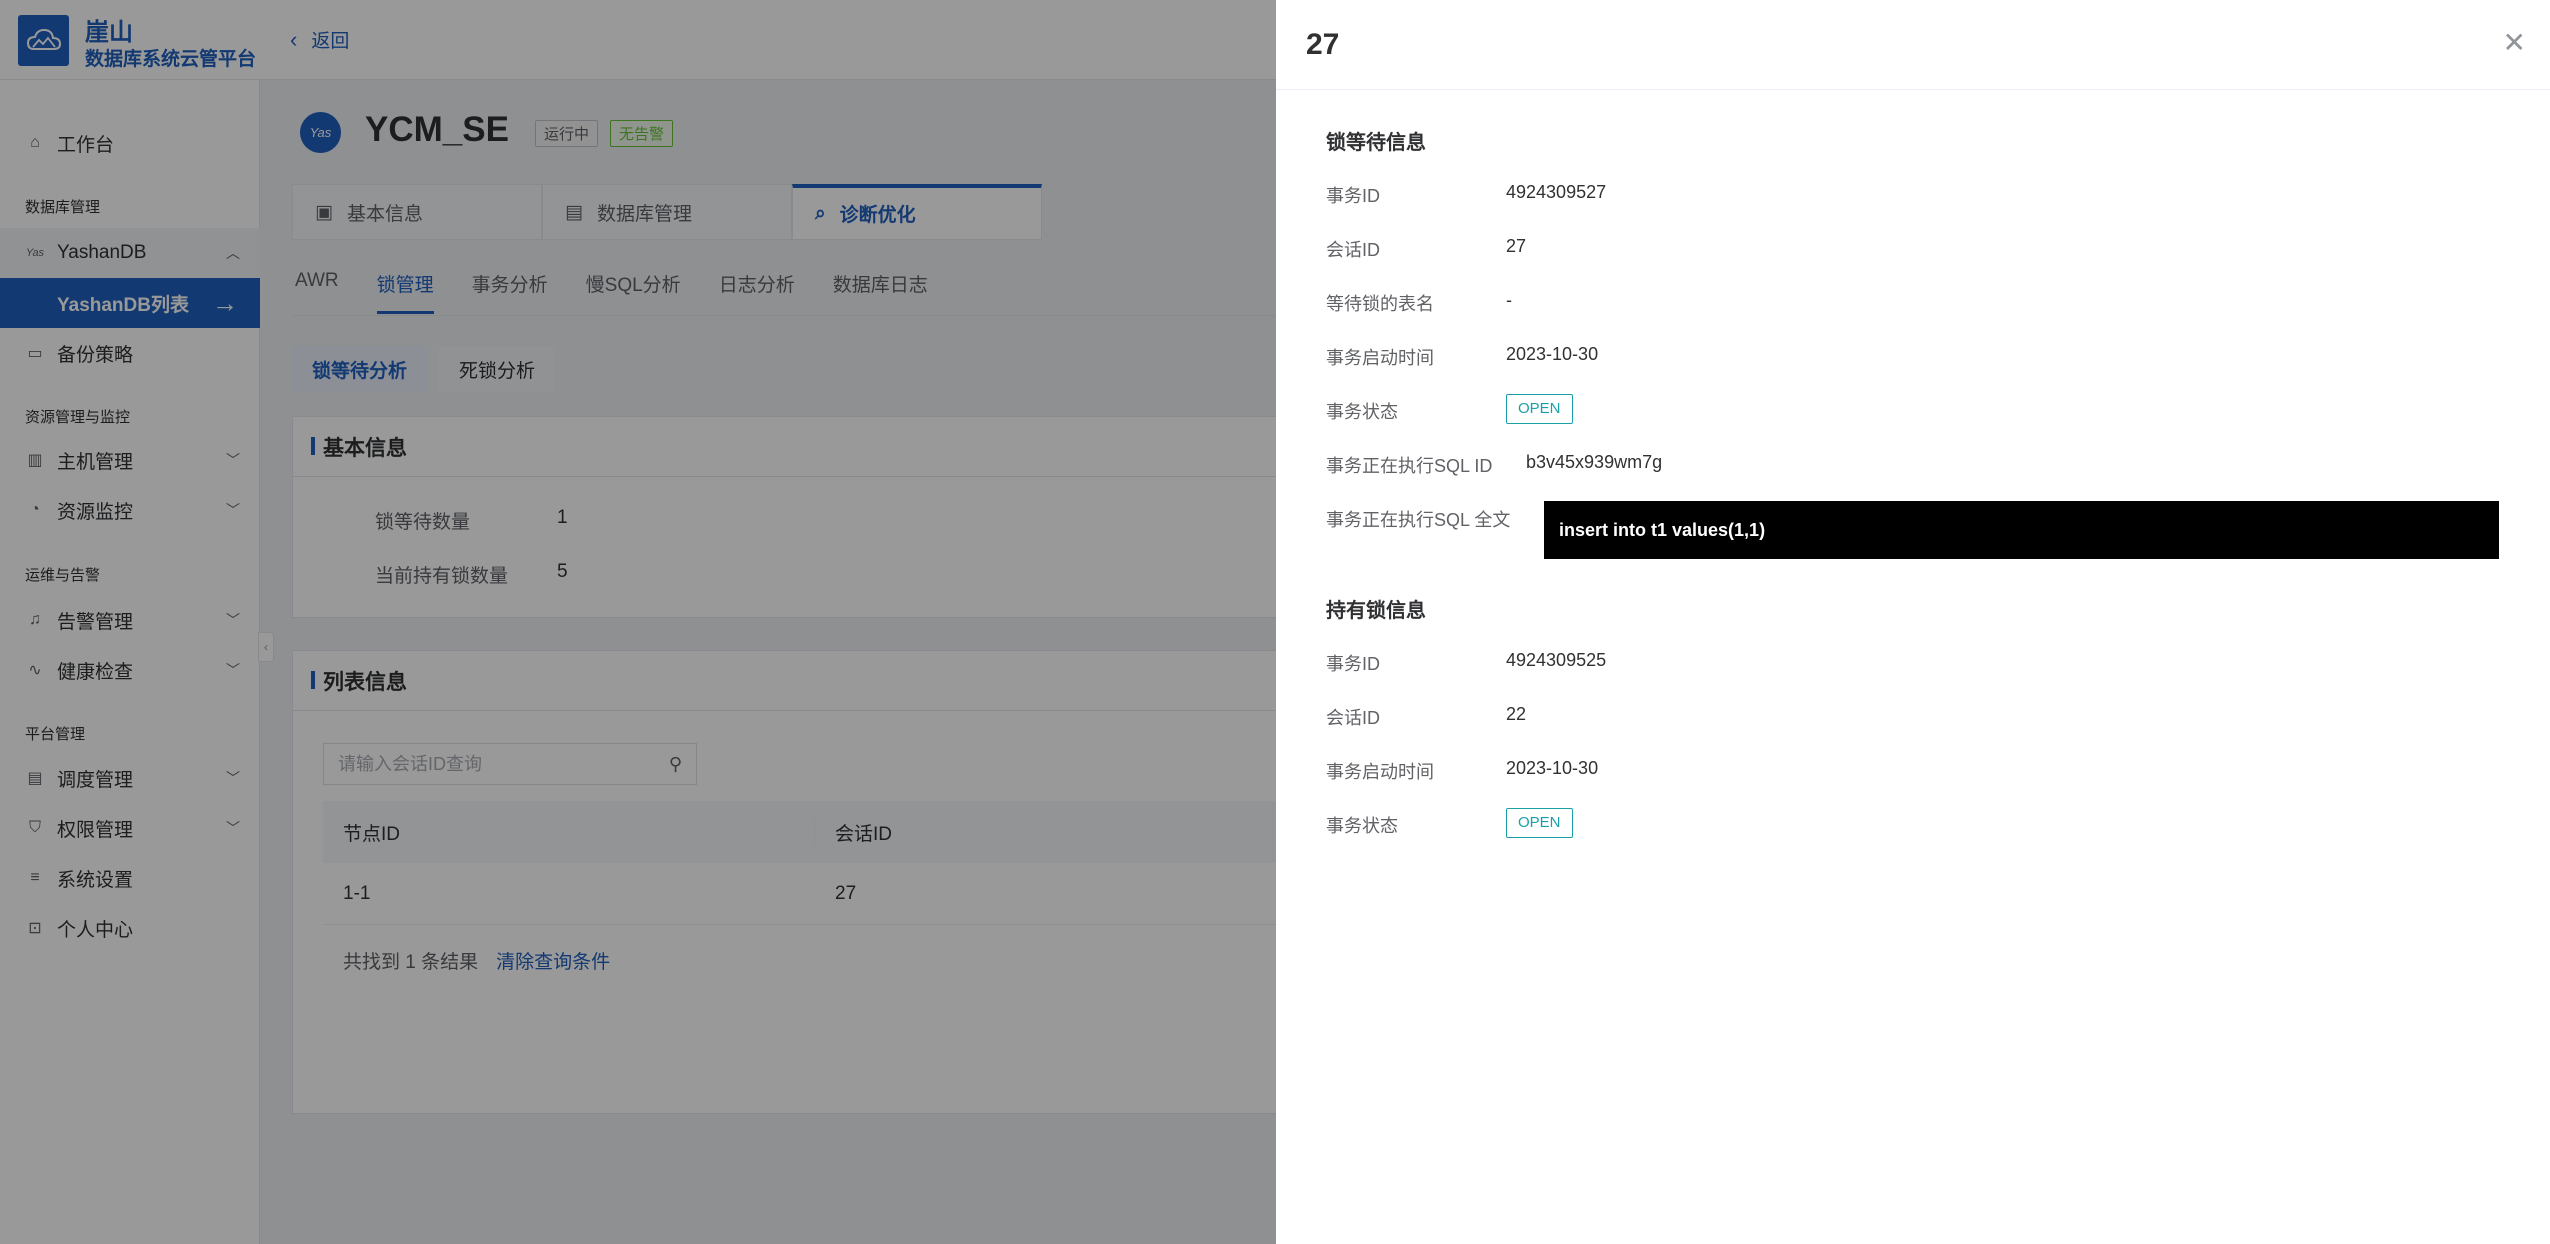 The image size is (2550, 1244). Describe the element at coordinates (2514, 42) in the screenshot. I see `close-icon: ✕` at that location.